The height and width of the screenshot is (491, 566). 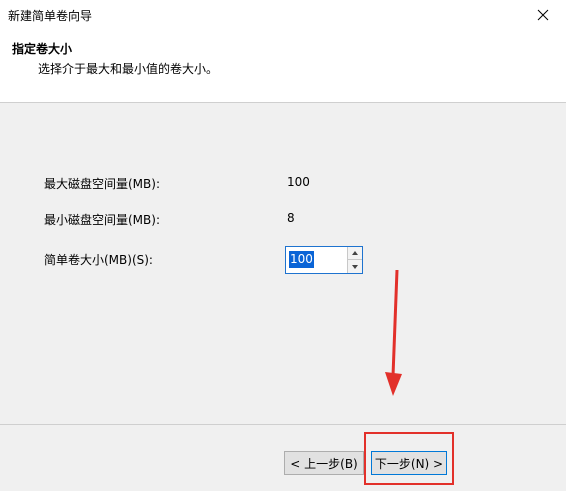 What do you see at coordinates (409, 458) in the screenshot?
I see `next-button-highlight` at bounding box center [409, 458].